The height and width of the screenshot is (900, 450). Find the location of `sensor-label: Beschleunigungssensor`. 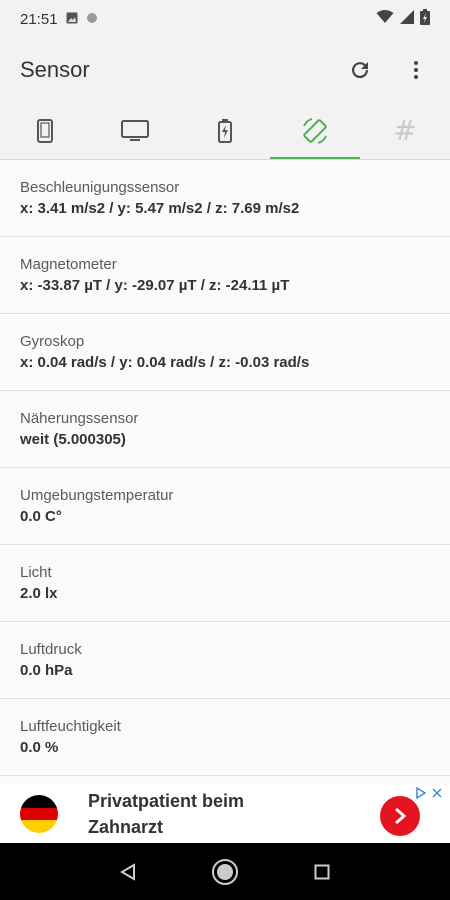

sensor-label: Beschleunigungssensor is located at coordinates (100, 187).